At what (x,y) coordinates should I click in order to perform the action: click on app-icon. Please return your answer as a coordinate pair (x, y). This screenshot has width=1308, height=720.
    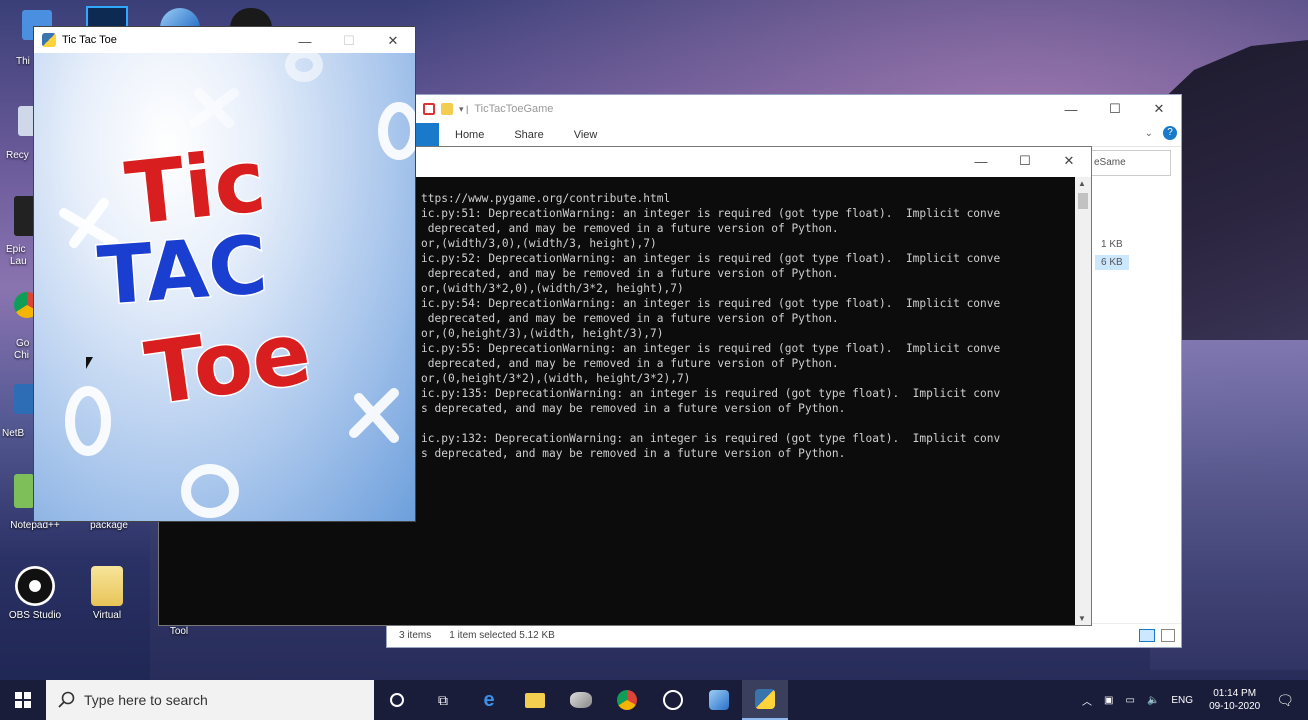
    Looking at the image, I should click on (581, 700).